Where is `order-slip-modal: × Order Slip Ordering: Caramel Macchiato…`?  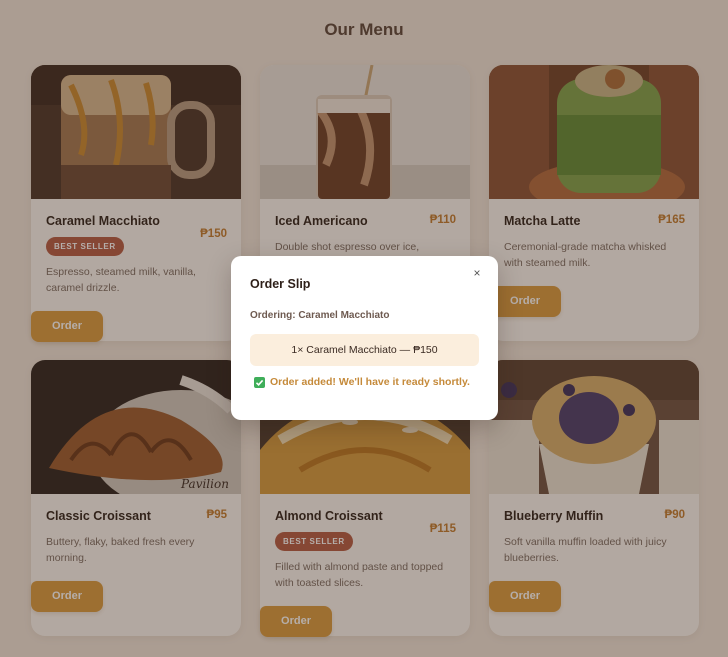
order-slip-modal: × Order Slip Ordering: Caramel Macchiato… is located at coordinates (364, 338).